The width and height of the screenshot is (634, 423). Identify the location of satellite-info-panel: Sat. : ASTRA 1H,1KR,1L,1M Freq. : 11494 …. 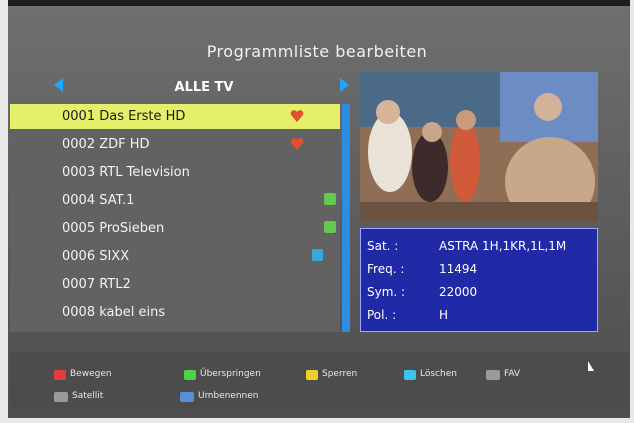
(479, 280).